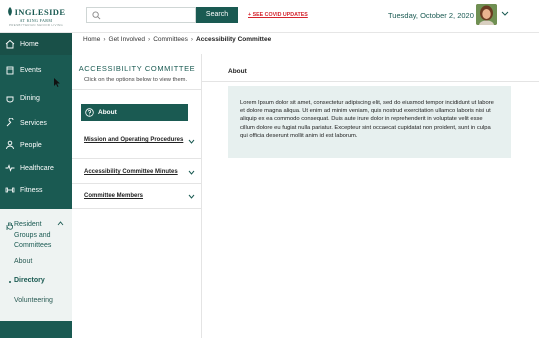 This screenshot has width=539, height=338. I want to click on section-heading: About, so click(237, 71).